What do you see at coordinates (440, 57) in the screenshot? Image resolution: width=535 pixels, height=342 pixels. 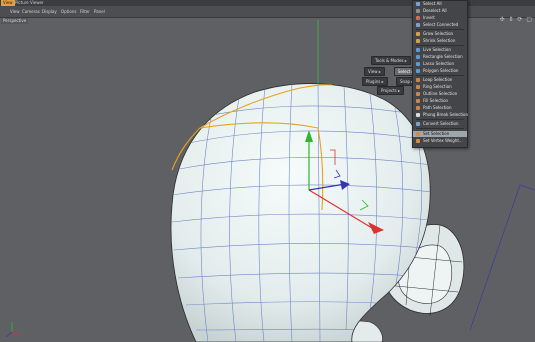 I see `menu-item-rectangle-selection: Rectangle Selection` at bounding box center [440, 57].